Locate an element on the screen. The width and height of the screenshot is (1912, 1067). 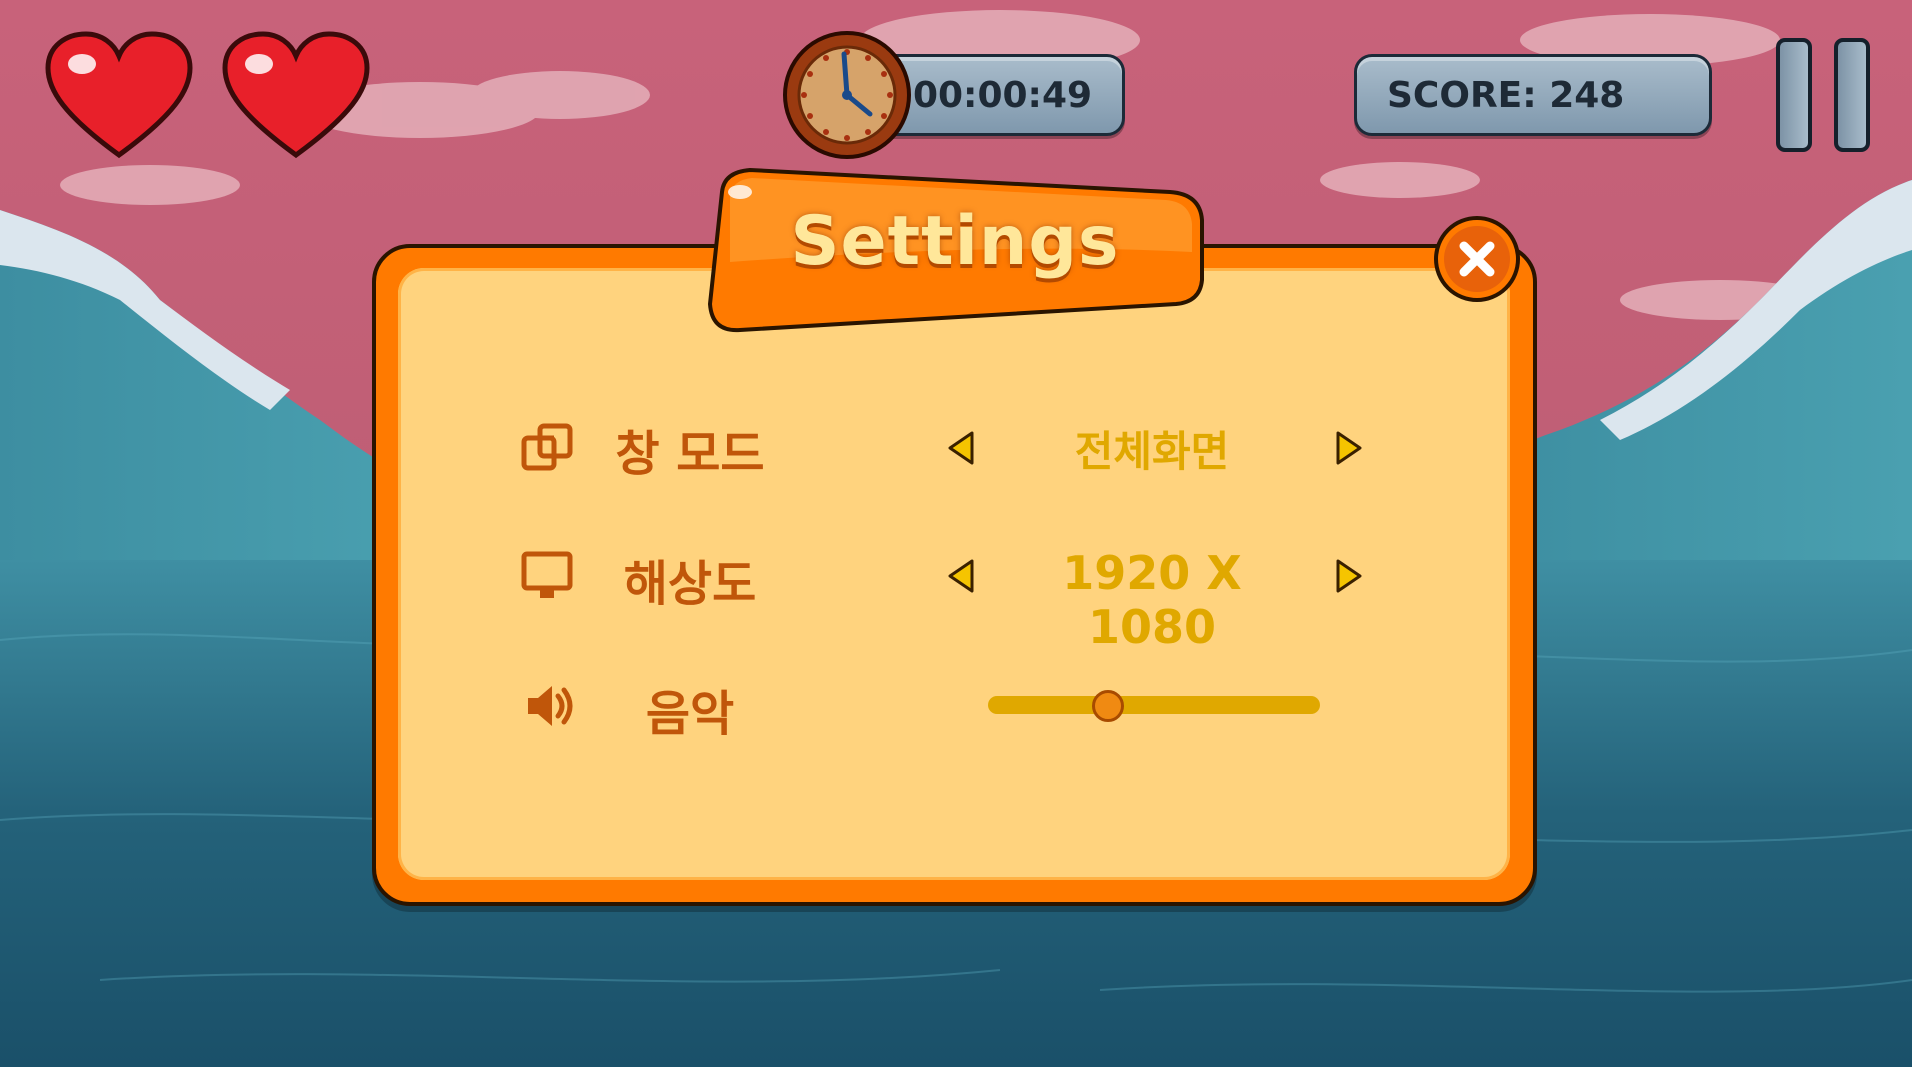
pause-bar-left is located at coordinates (1794, 95).